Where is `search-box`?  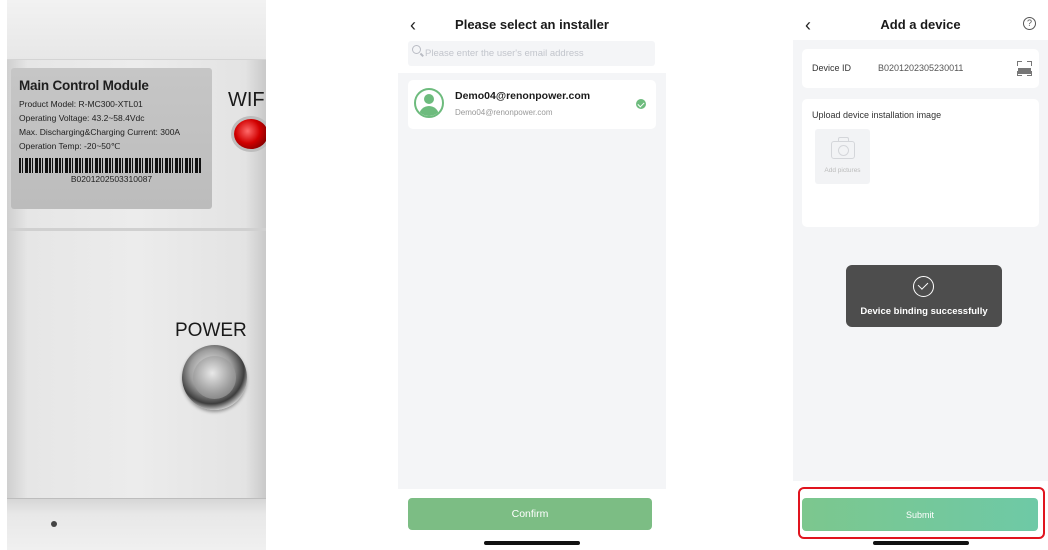
search-box is located at coordinates (531, 53).